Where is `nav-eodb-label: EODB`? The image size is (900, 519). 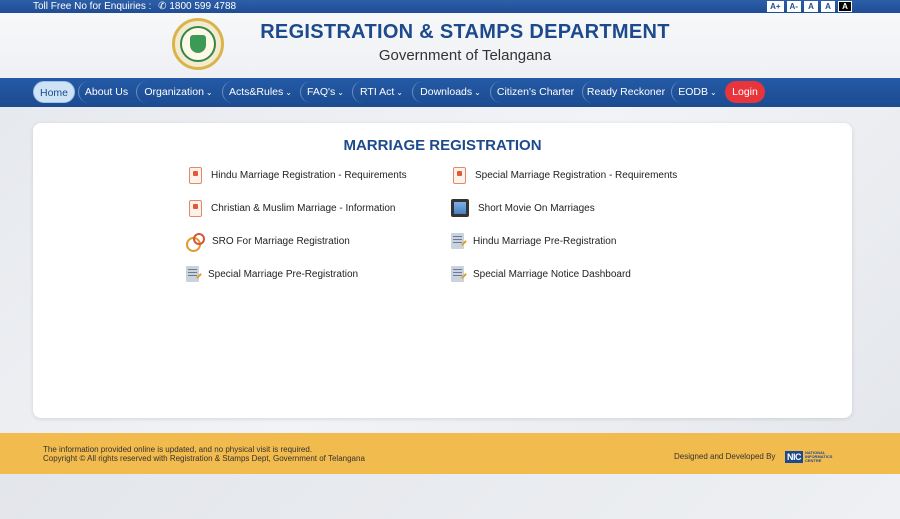
nav-eodb-label: EODB is located at coordinates (693, 92).